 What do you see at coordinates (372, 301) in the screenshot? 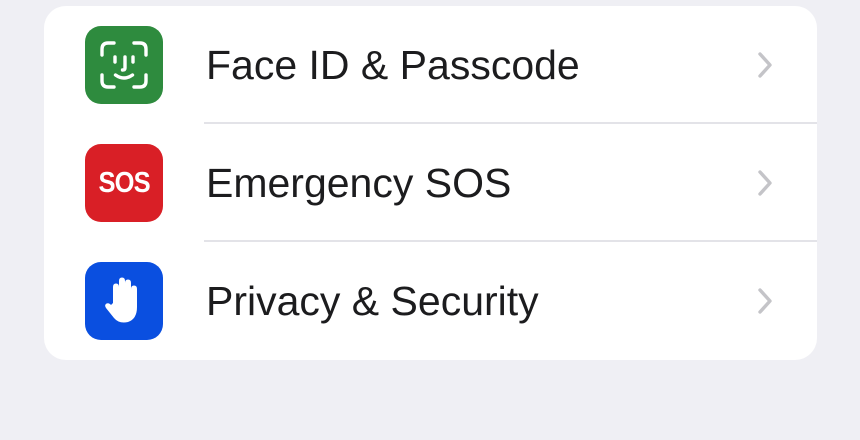
I see `settings-row-label: Privacy & Security` at bounding box center [372, 301].